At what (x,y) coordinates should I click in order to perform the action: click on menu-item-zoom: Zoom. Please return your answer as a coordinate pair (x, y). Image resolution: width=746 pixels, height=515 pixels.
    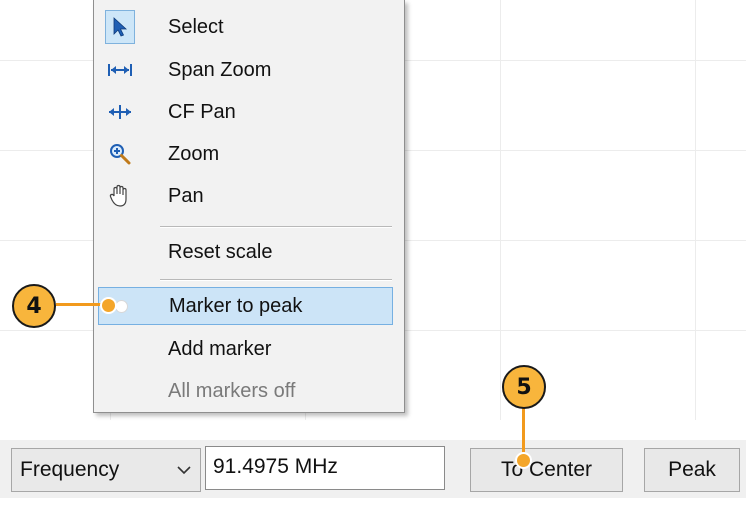
    Looking at the image, I should click on (245, 154).